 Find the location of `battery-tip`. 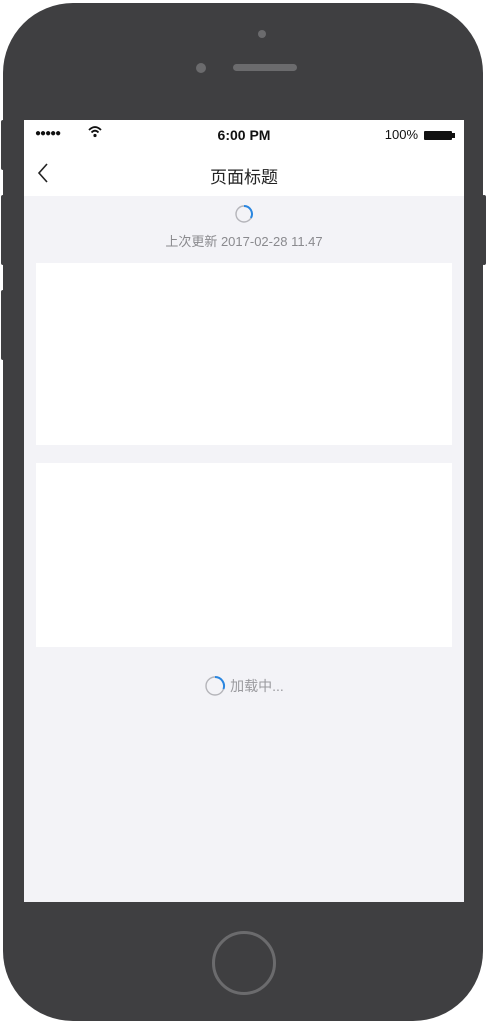

battery-tip is located at coordinates (453, 135).